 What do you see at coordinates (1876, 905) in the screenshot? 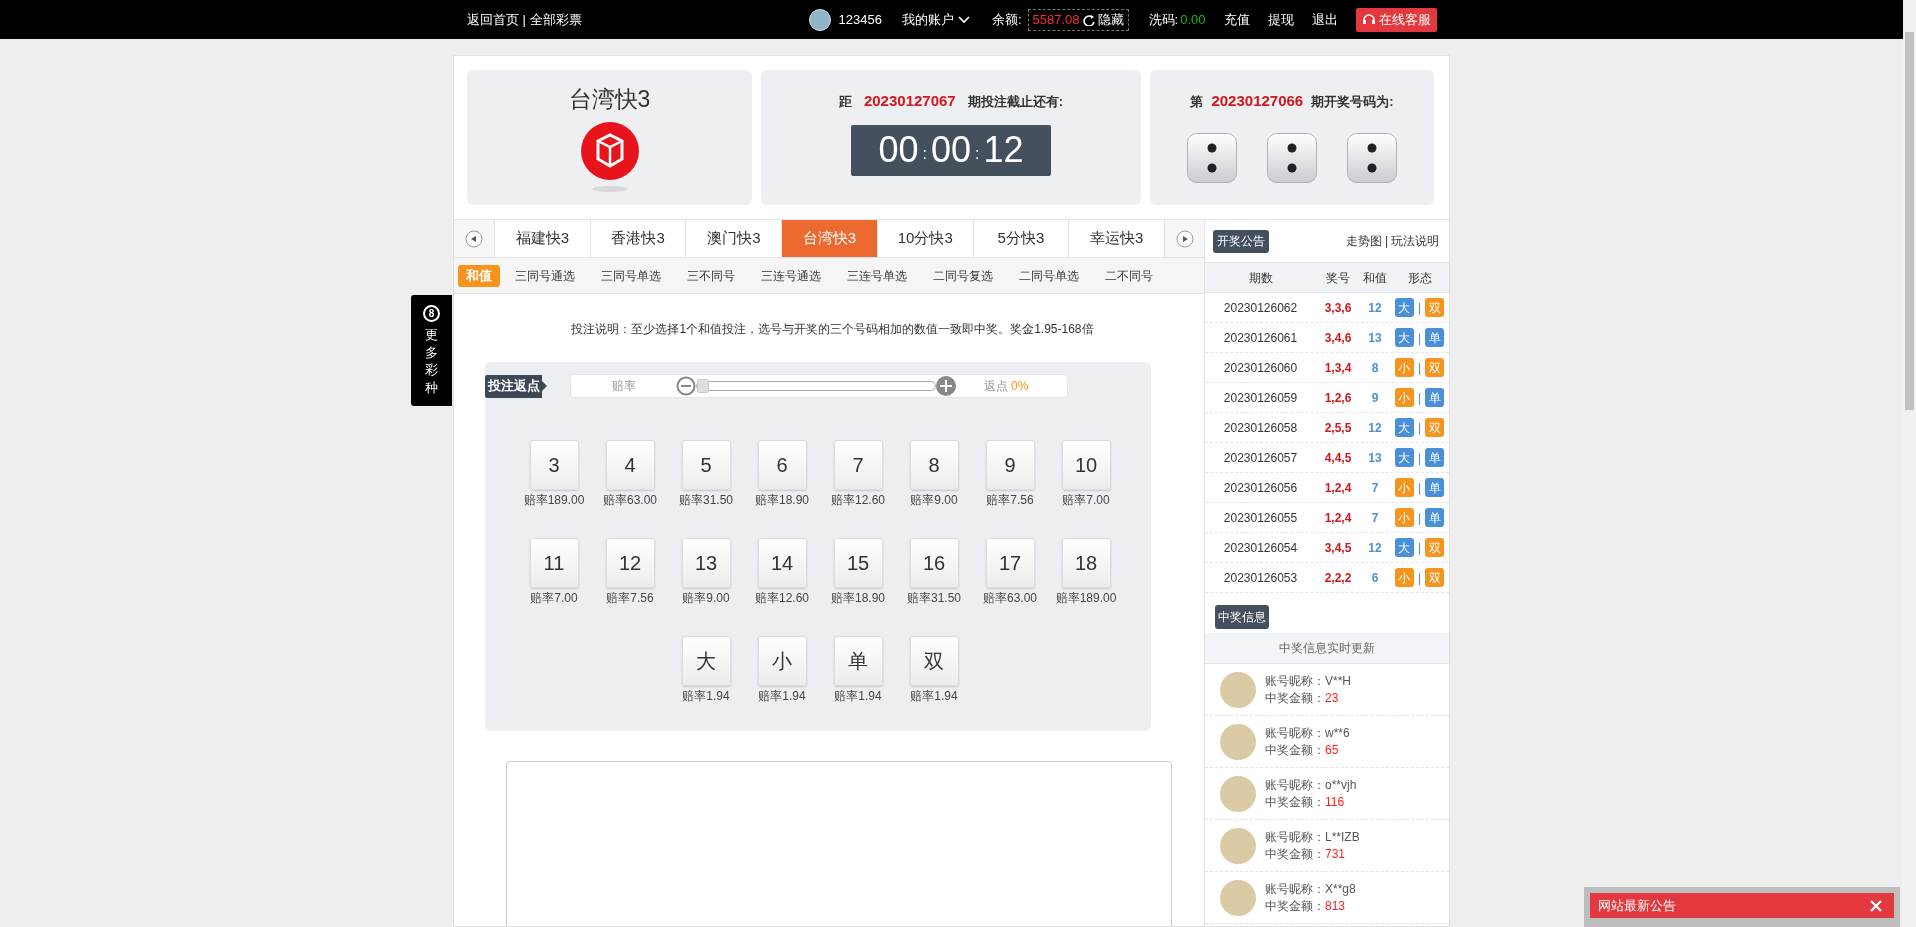
I see `close-icon` at bounding box center [1876, 905].